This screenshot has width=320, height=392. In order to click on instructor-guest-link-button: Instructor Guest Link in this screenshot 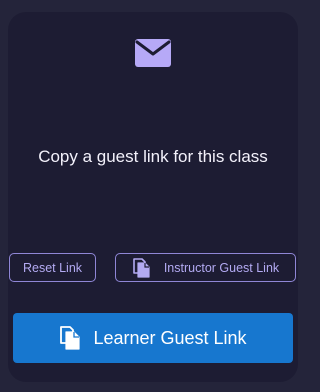, I will do `click(205, 267)`.